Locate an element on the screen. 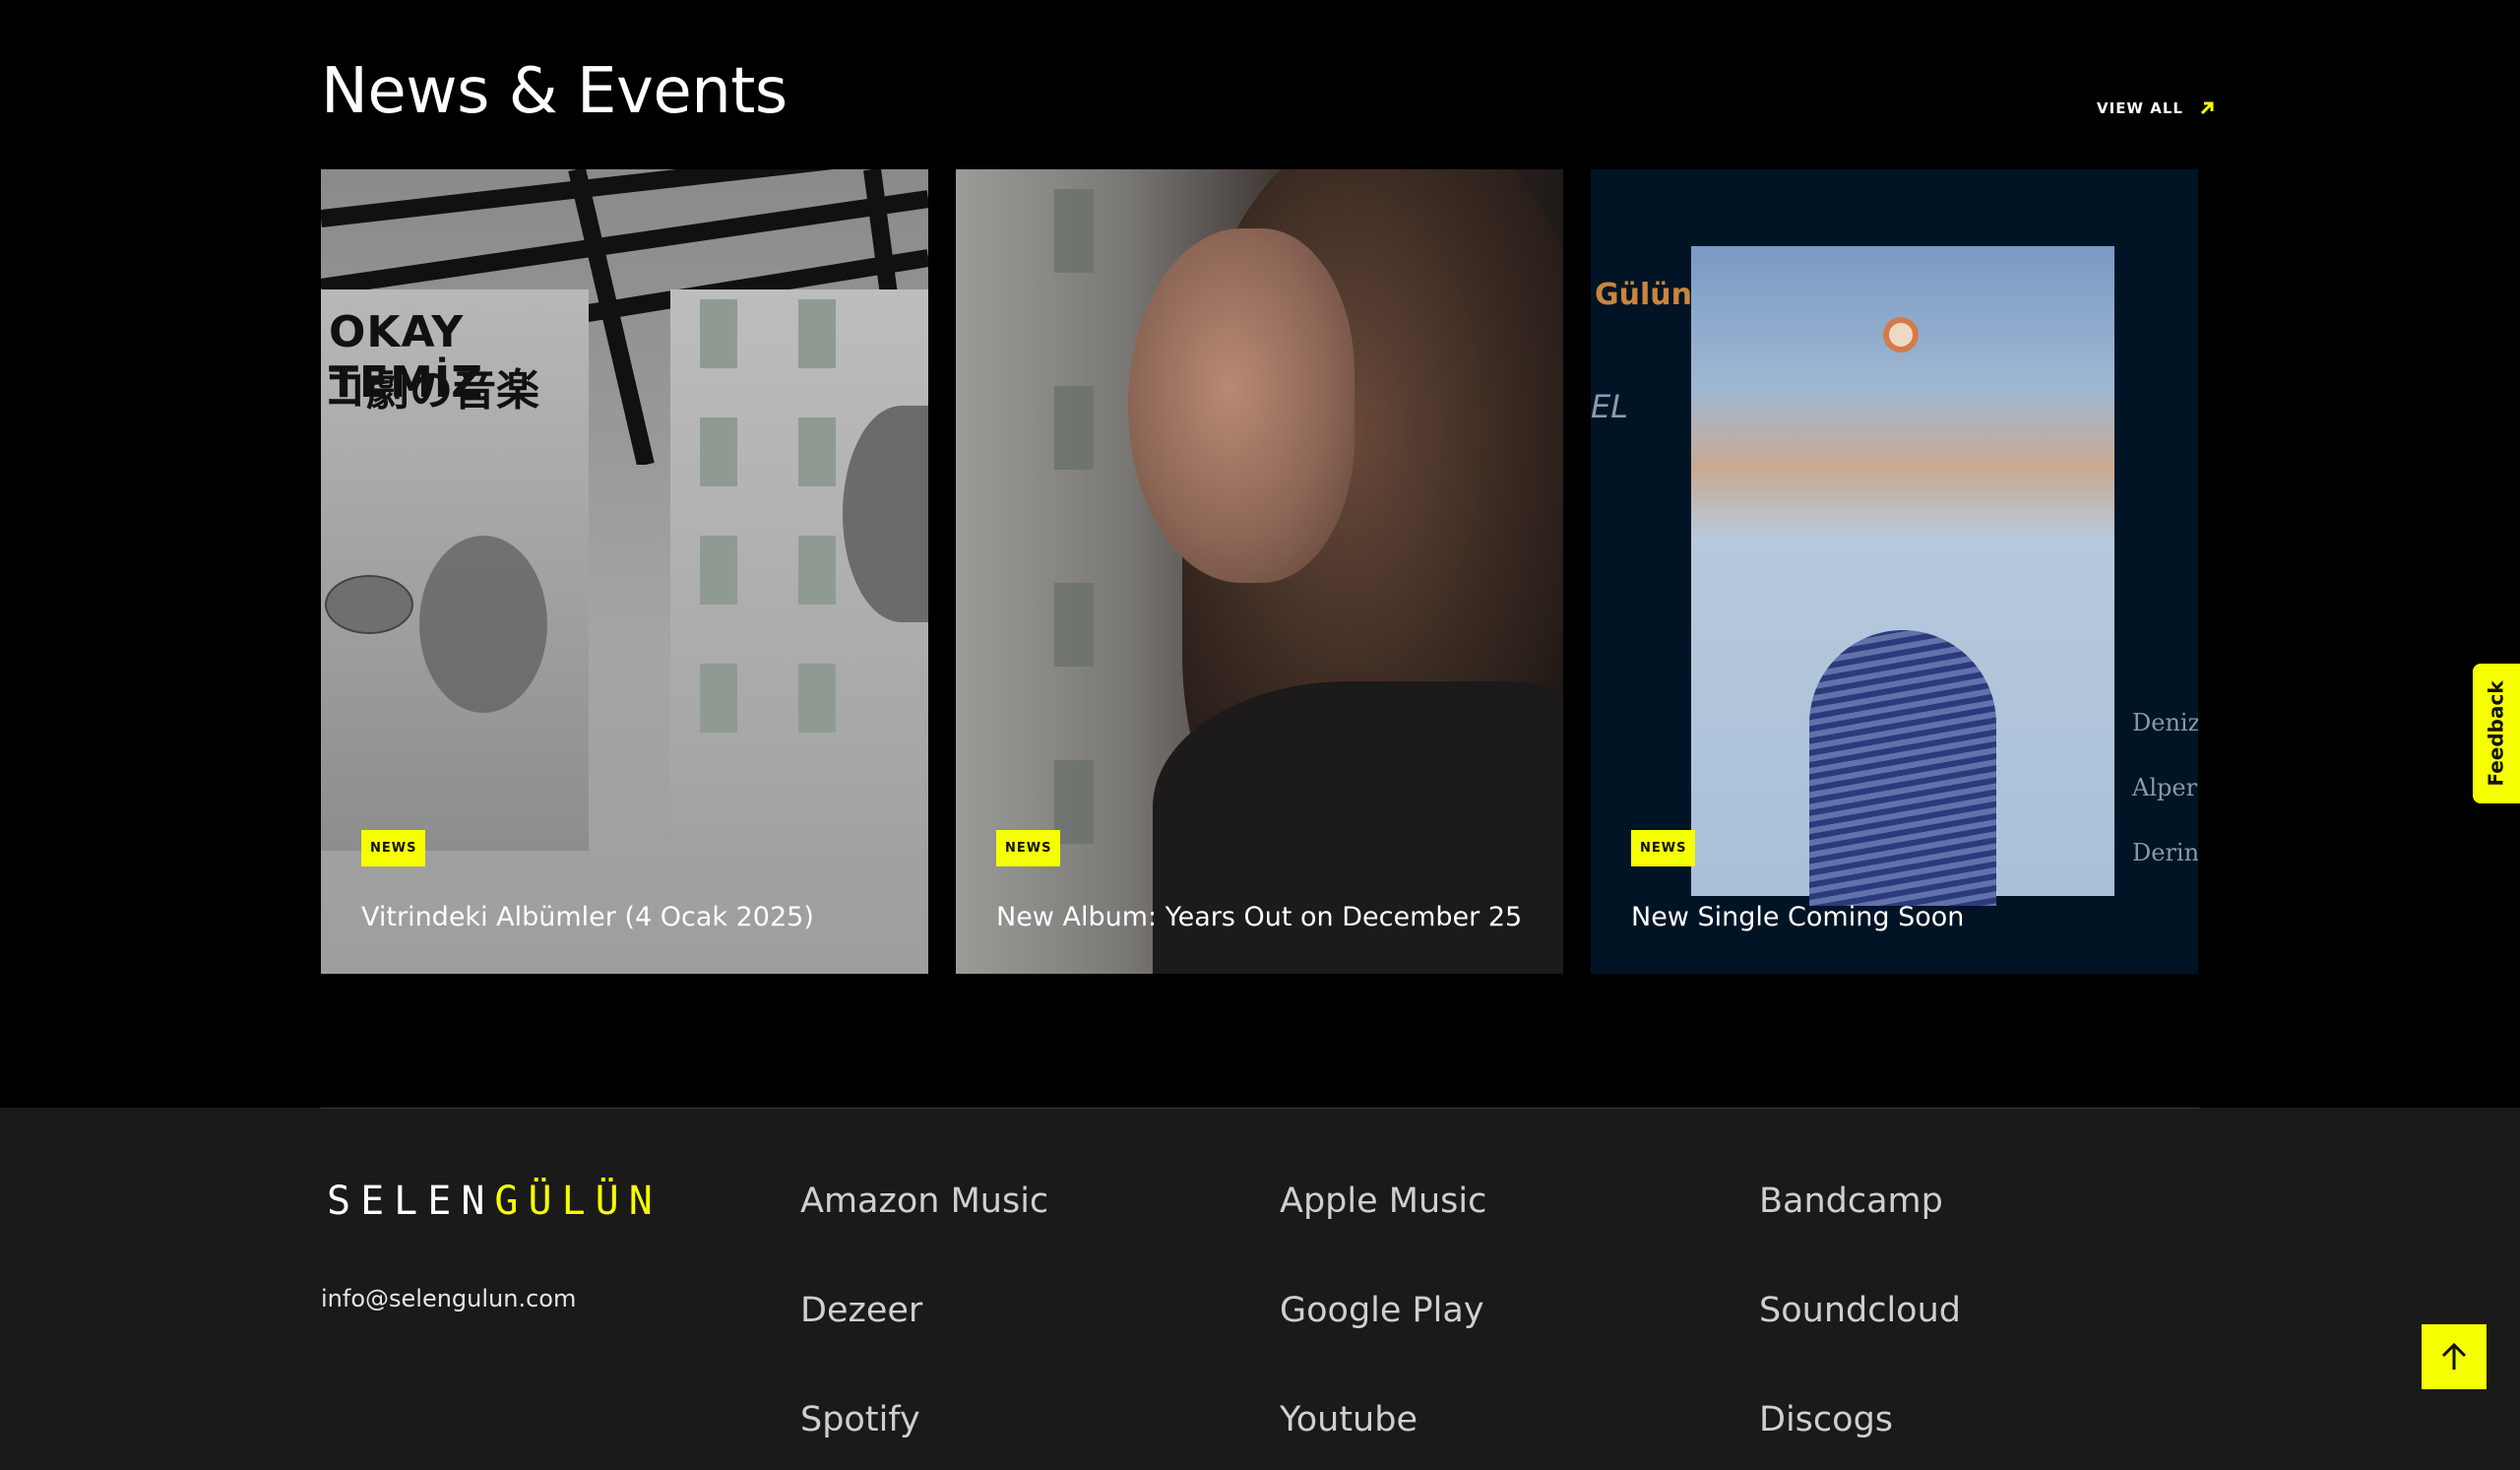 Image resolution: width=2520 pixels, height=1470 pixels. site-logo: SELEN GÜLÜN is located at coordinates (494, 1201).